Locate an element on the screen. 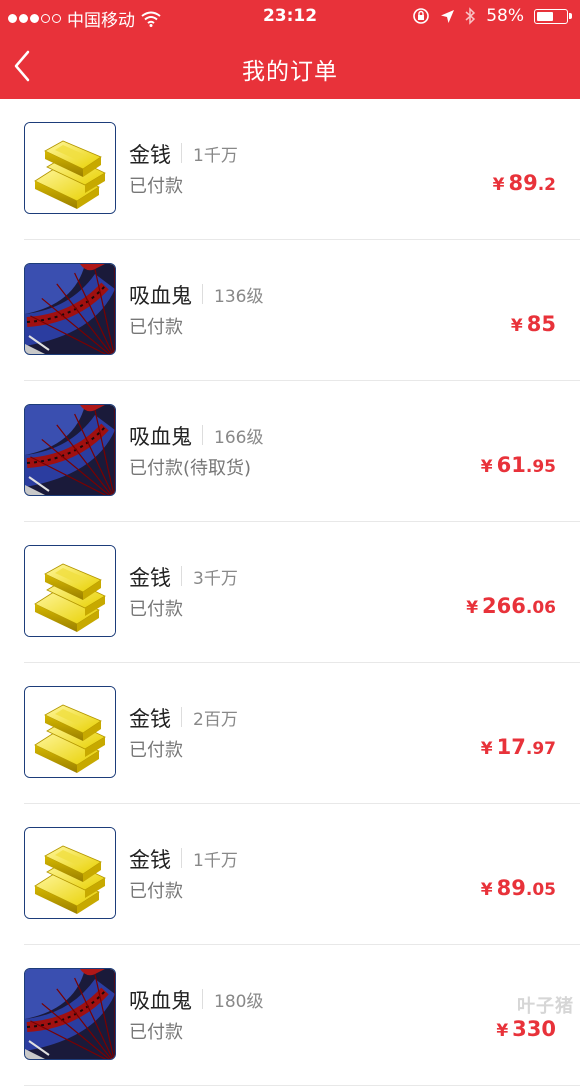 Image resolution: width=580 pixels, height=1086 pixels. order-price: ¥266.06 is located at coordinates (511, 606).